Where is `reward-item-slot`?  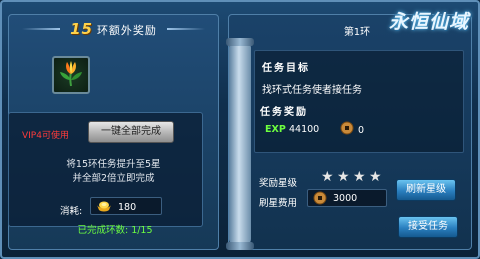 reward-item-slot is located at coordinates (71, 75).